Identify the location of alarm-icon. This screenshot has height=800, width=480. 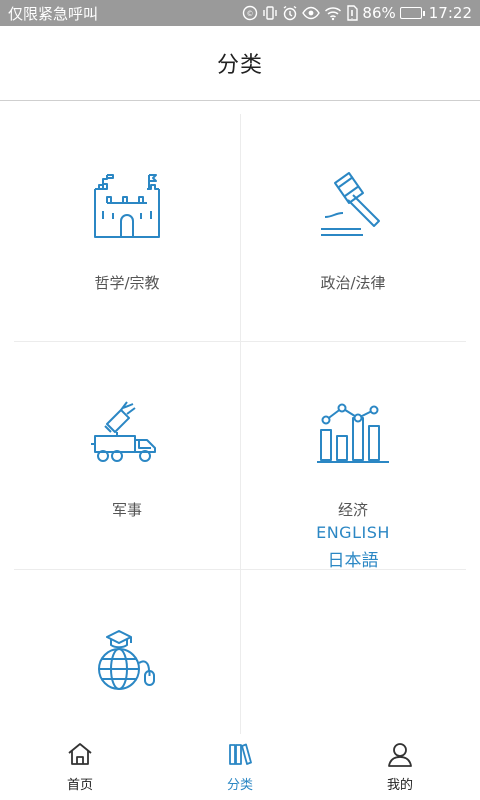
(290, 13).